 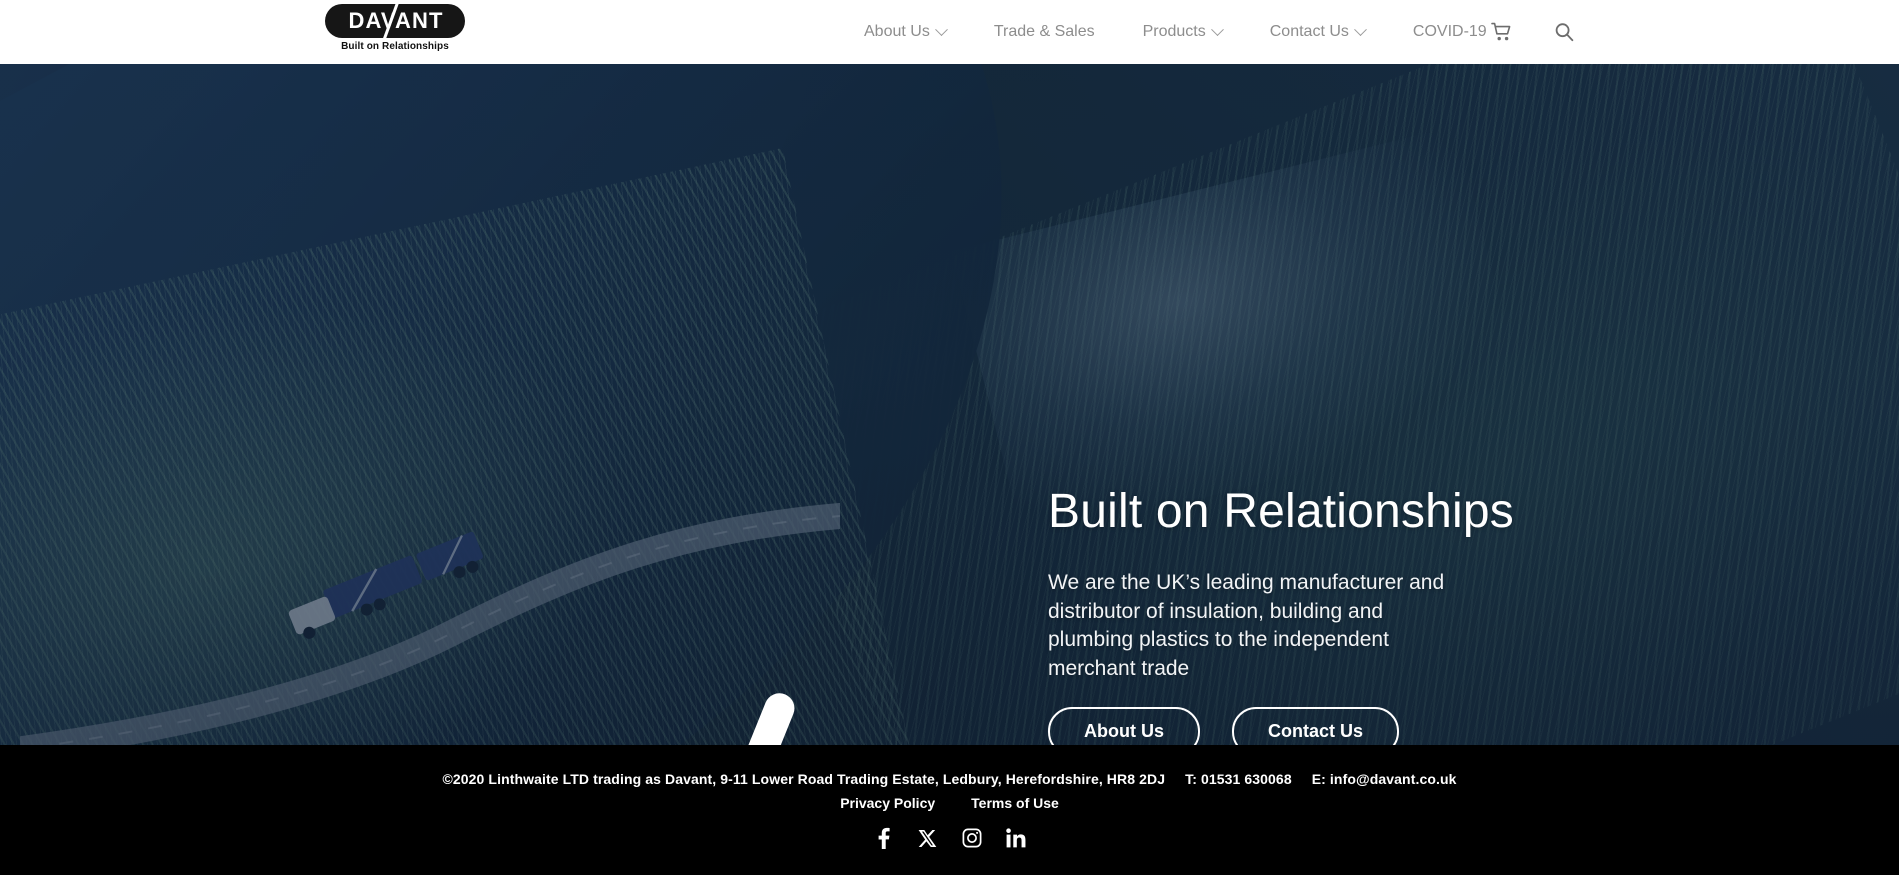 I want to click on logo-tagline: Built on Relationships, so click(x=395, y=46).